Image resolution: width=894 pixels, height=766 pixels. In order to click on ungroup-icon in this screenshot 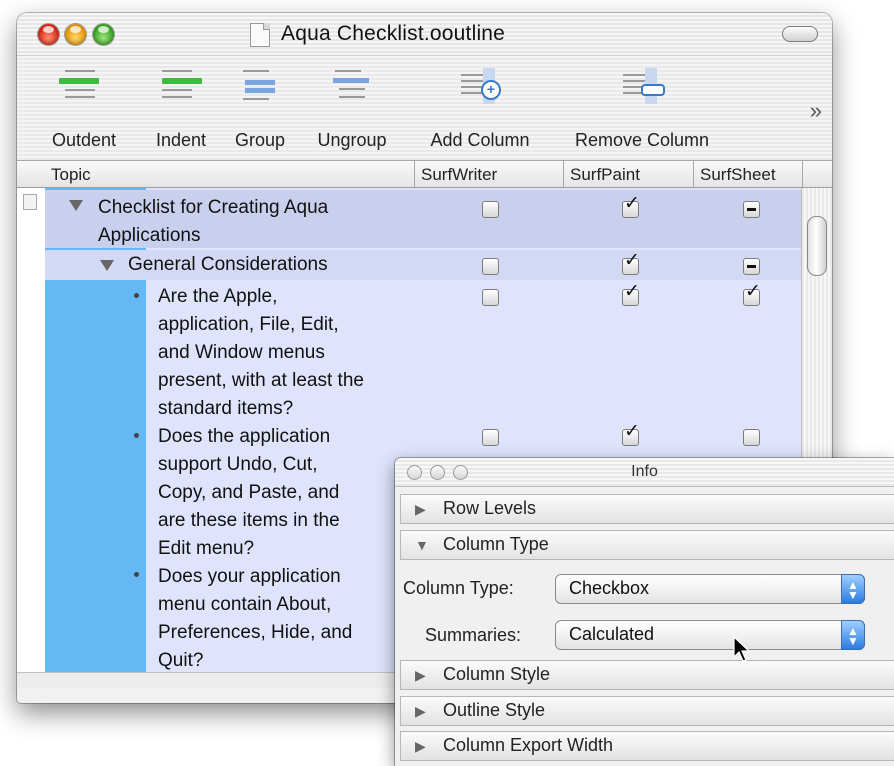, I will do `click(352, 86)`.